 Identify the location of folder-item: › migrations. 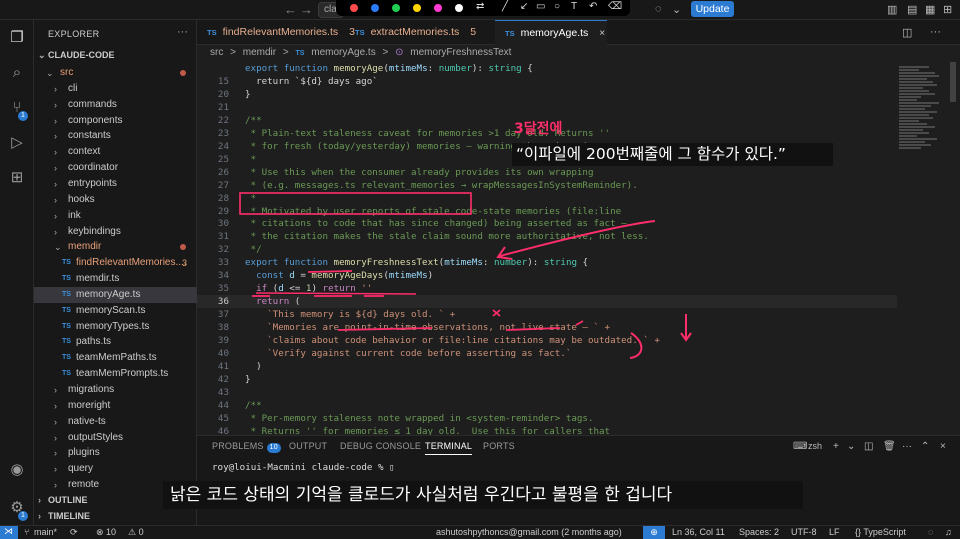
(115, 390).